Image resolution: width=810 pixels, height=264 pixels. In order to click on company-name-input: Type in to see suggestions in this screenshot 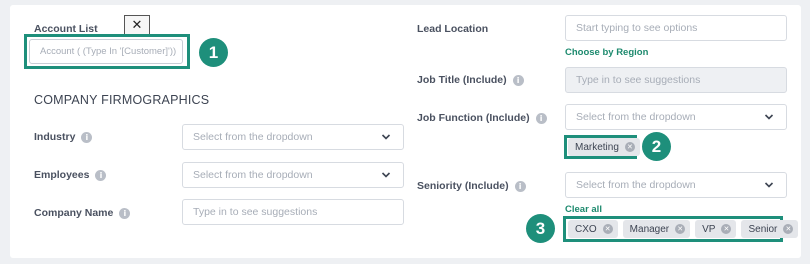, I will do `click(293, 212)`.